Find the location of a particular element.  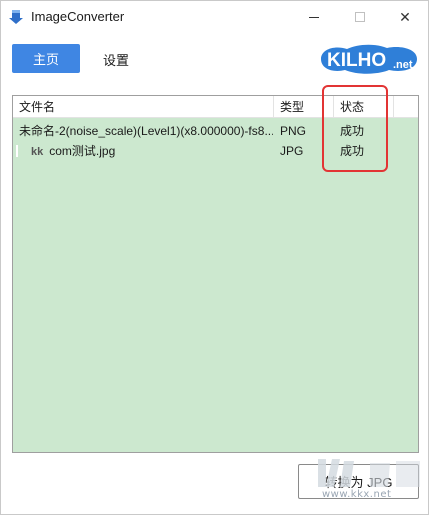

svg-text: KILHO is located at coordinates (356, 60).